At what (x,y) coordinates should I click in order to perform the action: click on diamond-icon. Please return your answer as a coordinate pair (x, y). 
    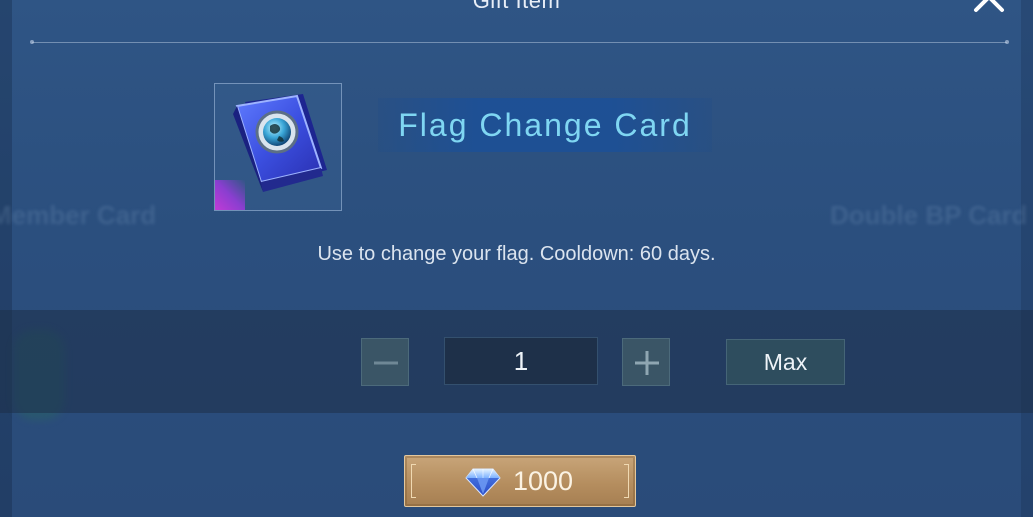
    Looking at the image, I should click on (483, 482).